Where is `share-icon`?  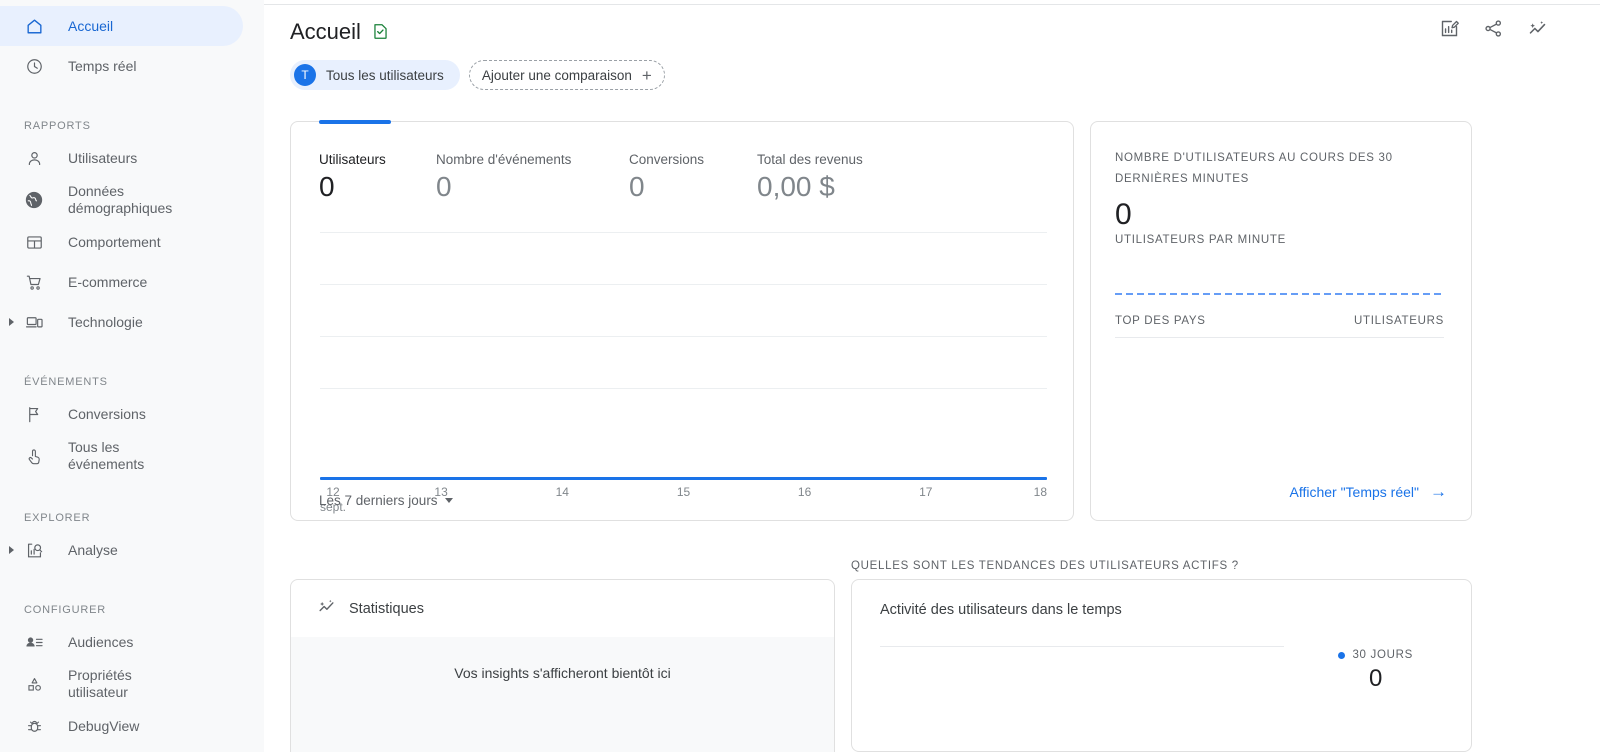
share-icon is located at coordinates (1493, 28).